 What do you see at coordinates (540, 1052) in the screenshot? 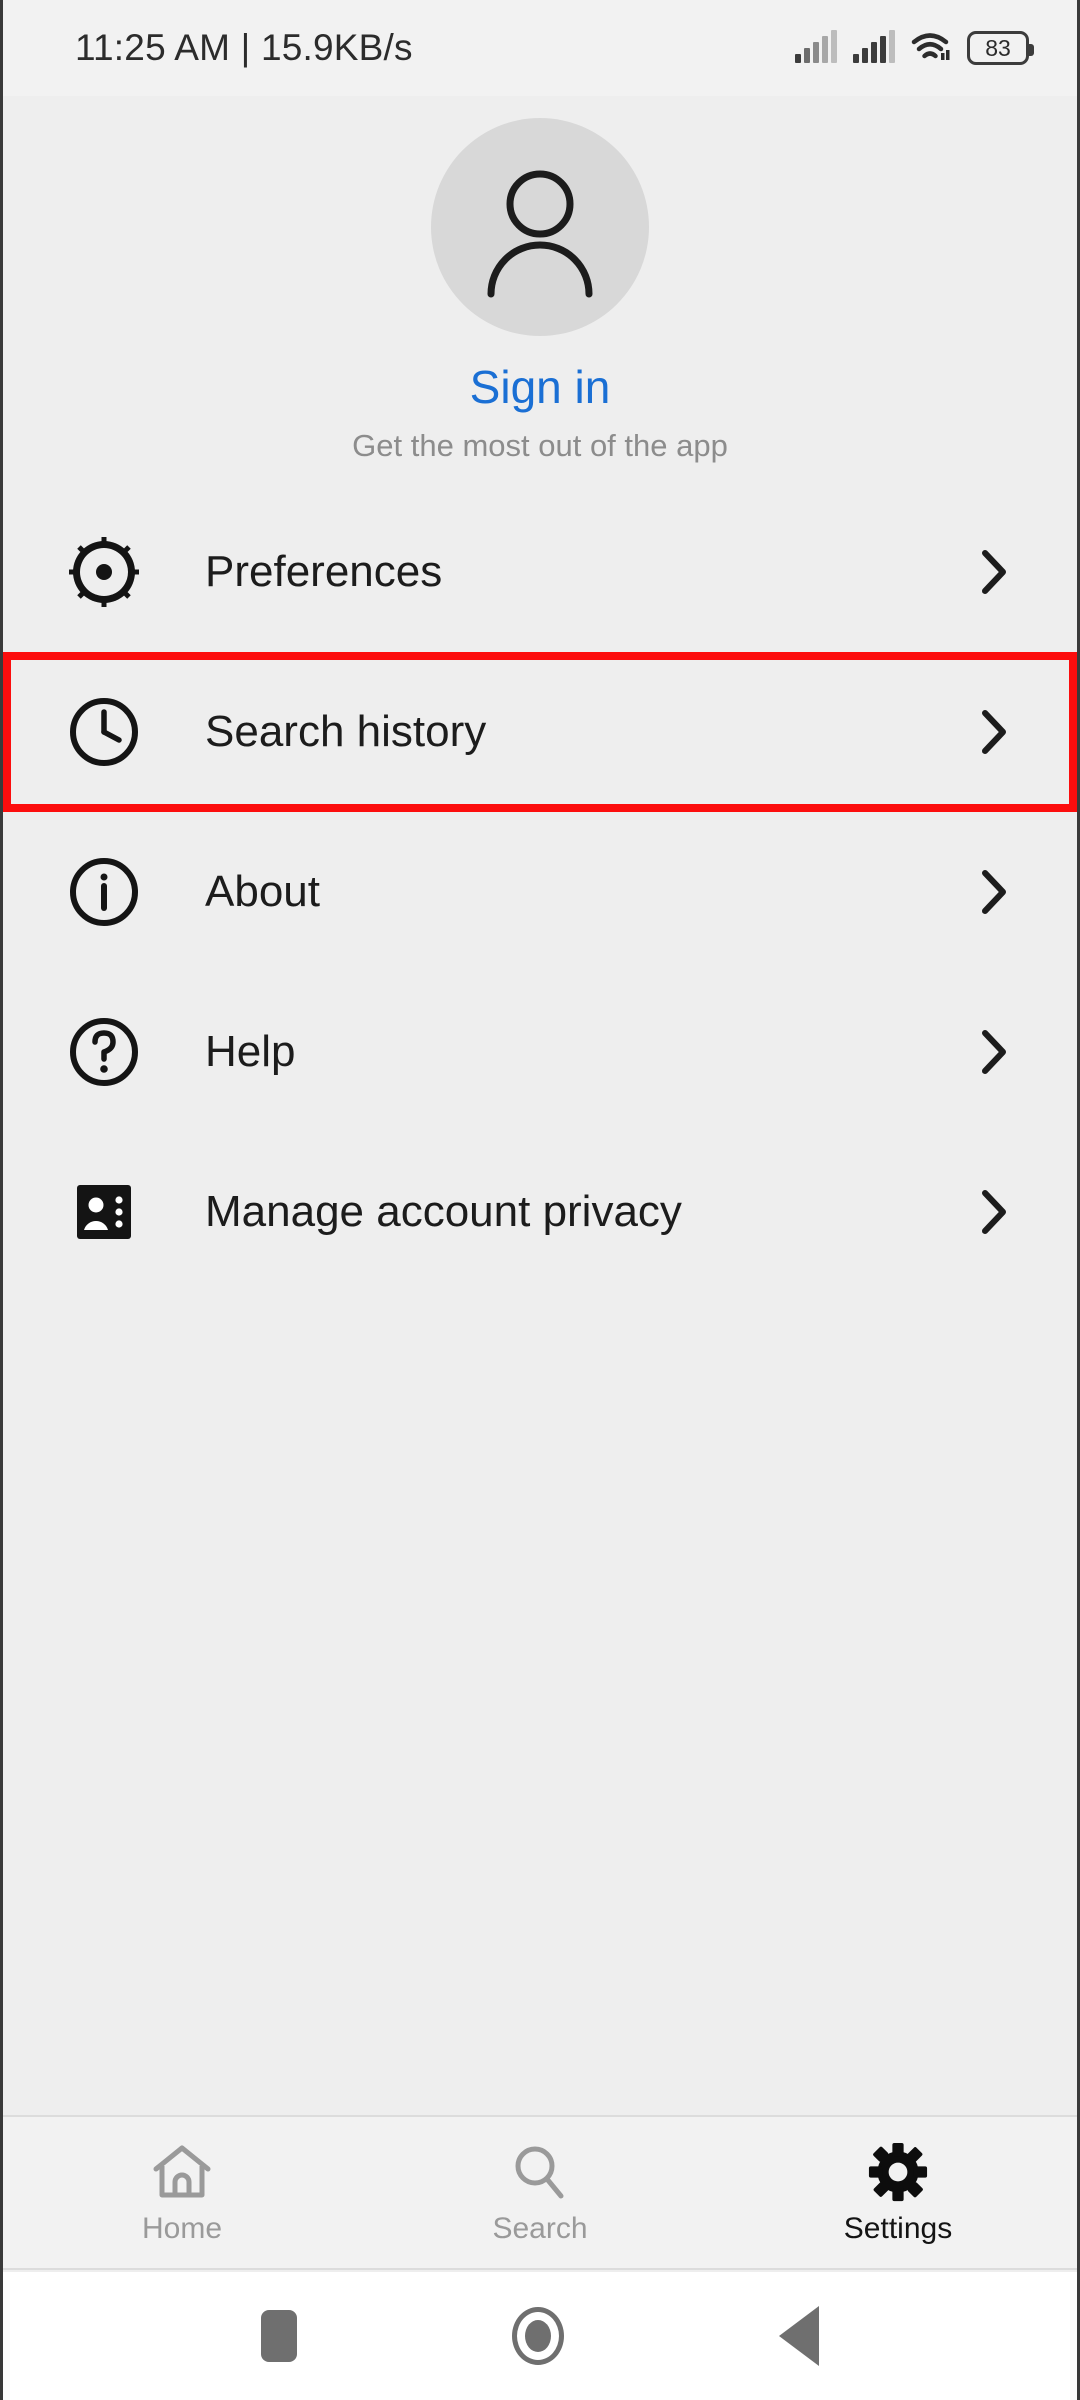
I see `menu-item-help: Help` at bounding box center [540, 1052].